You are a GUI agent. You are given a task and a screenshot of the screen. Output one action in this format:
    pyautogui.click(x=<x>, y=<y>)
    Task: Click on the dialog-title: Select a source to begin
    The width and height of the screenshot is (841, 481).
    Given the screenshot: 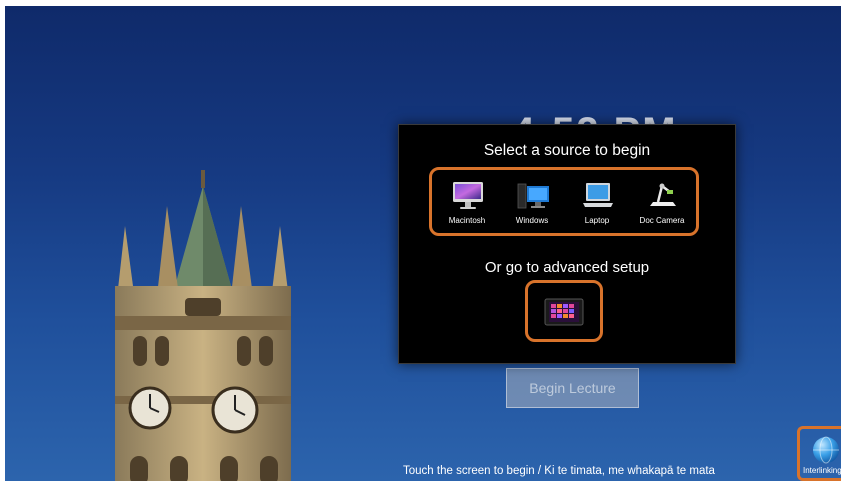 What is the action you would take?
    pyautogui.click(x=567, y=150)
    